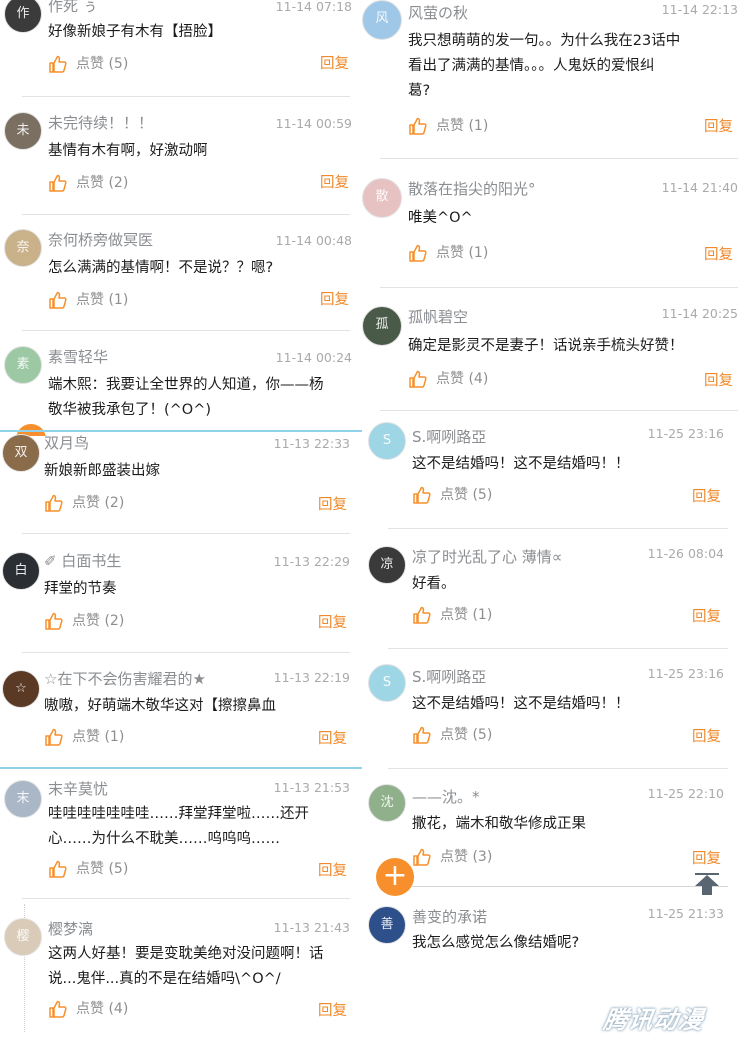 The width and height of the screenshot is (744, 1052). I want to click on comment-item: 白 ✐ 白面书生 11-13 22:29 拜堂的节奏 点赞 (2) 回复, so click(181, 597).